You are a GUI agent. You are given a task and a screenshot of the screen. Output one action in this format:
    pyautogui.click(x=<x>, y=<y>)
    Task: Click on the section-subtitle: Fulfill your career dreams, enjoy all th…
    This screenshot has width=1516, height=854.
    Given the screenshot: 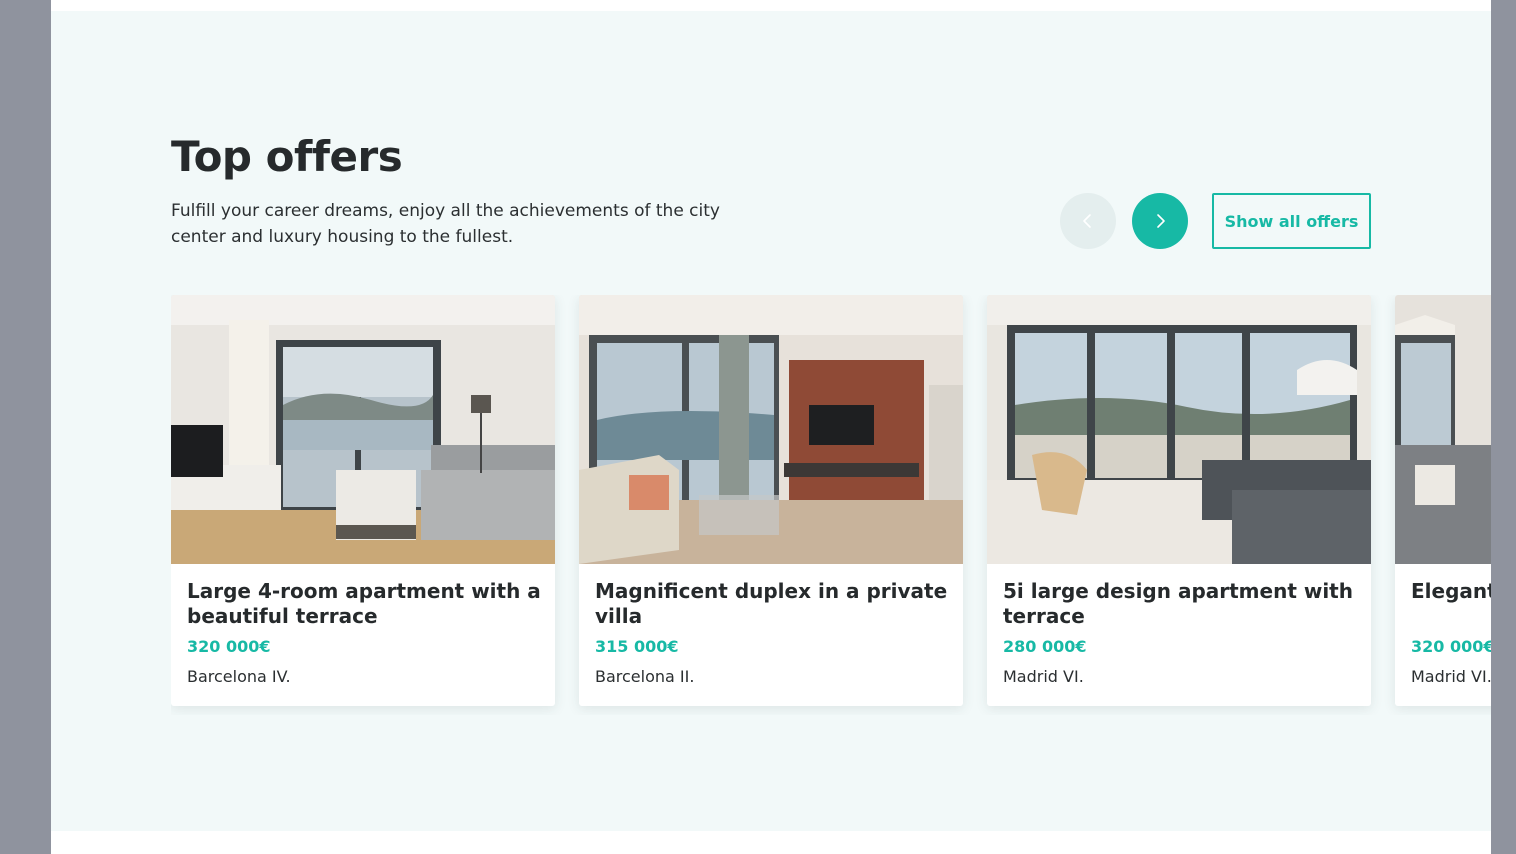 What is the action you would take?
    pyautogui.click(x=445, y=224)
    